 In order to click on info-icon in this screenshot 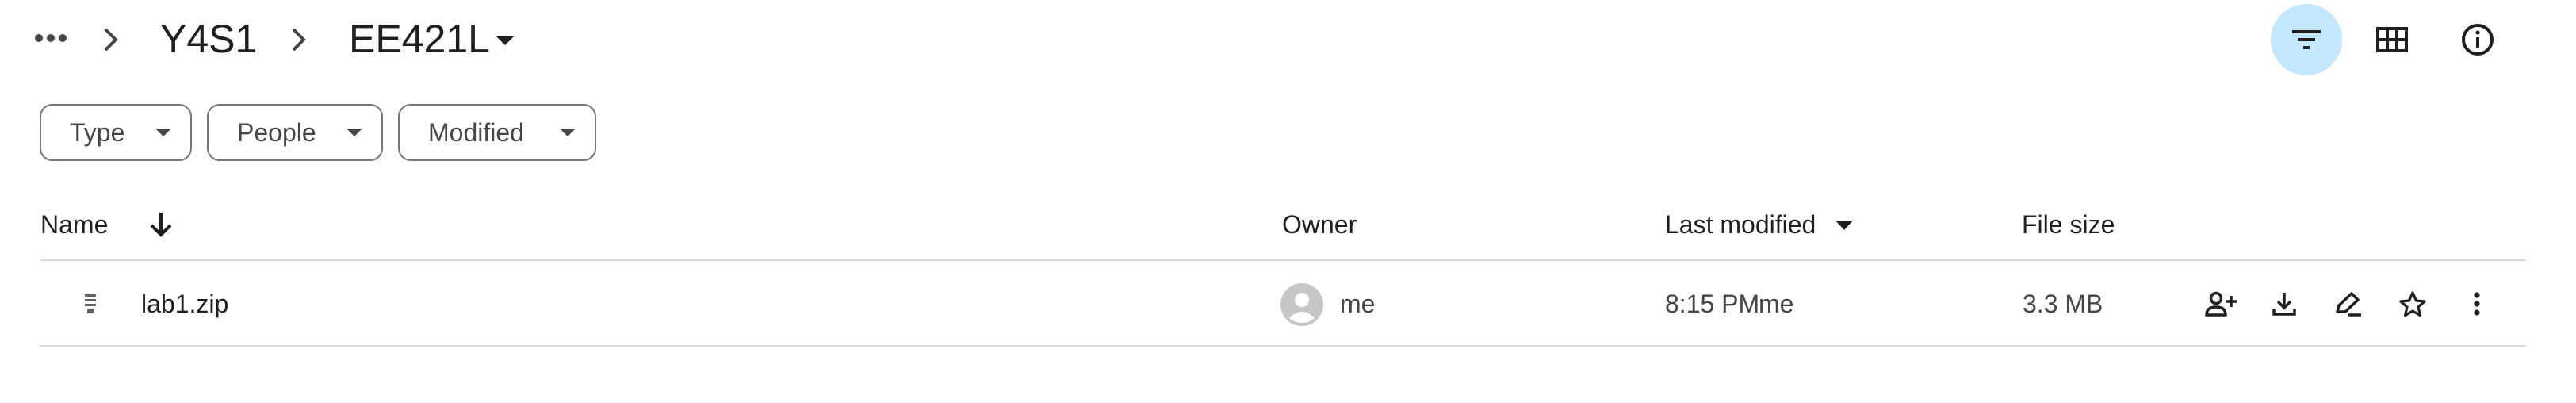, I will do `click(2477, 39)`.